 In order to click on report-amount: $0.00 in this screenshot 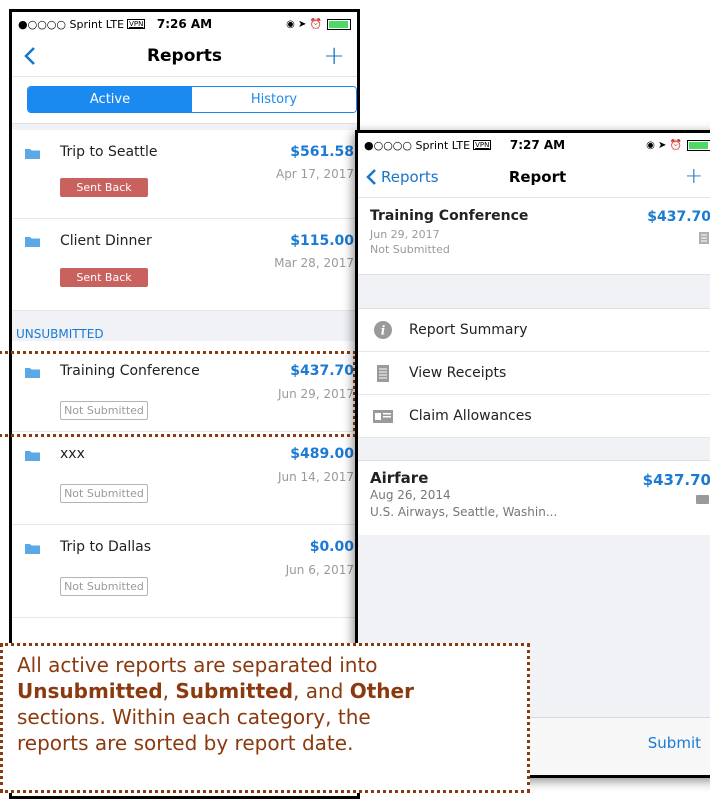, I will do `click(331, 547)`.